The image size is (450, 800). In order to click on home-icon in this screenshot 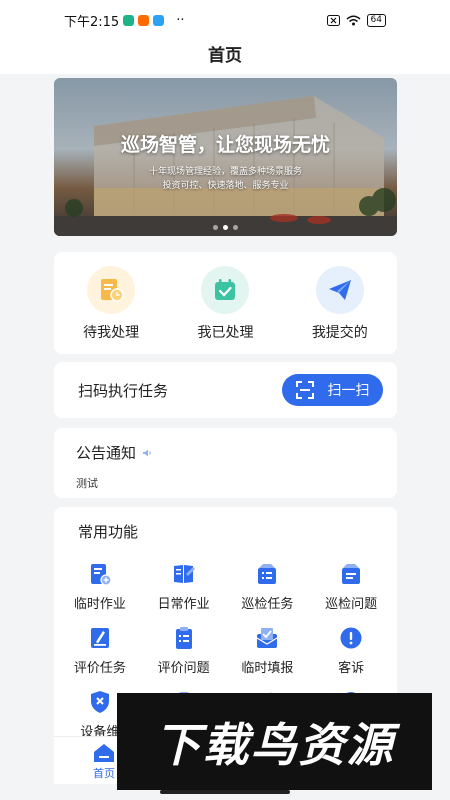, I will do `click(104, 753)`.